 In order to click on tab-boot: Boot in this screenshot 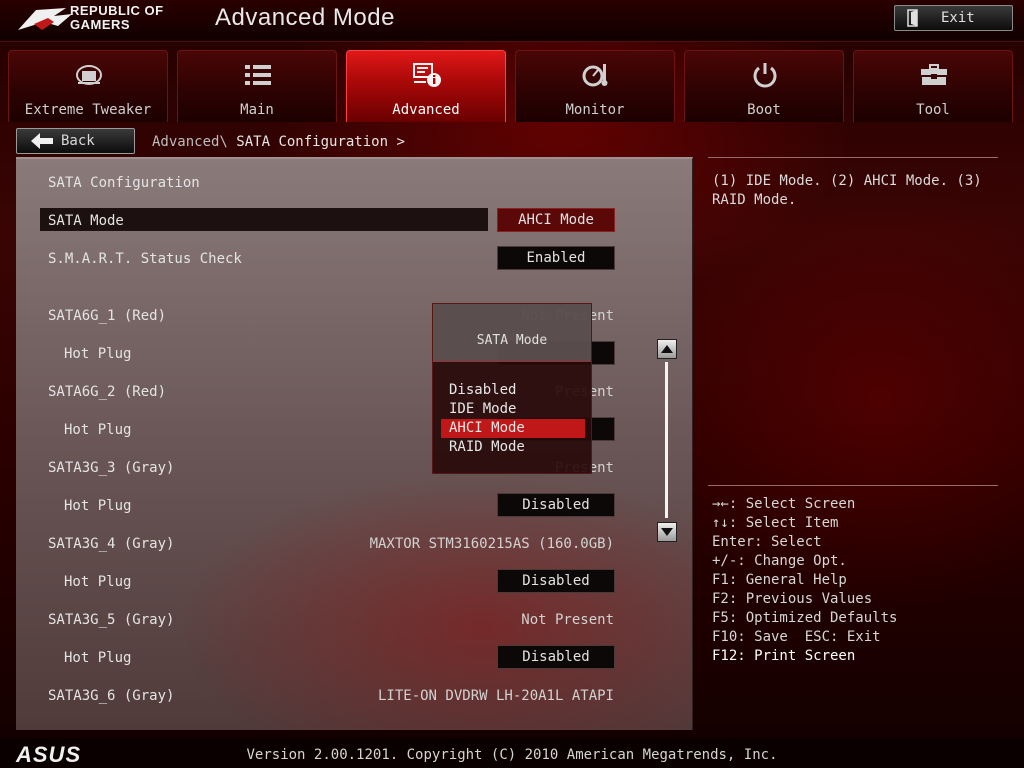, I will do `click(764, 86)`.